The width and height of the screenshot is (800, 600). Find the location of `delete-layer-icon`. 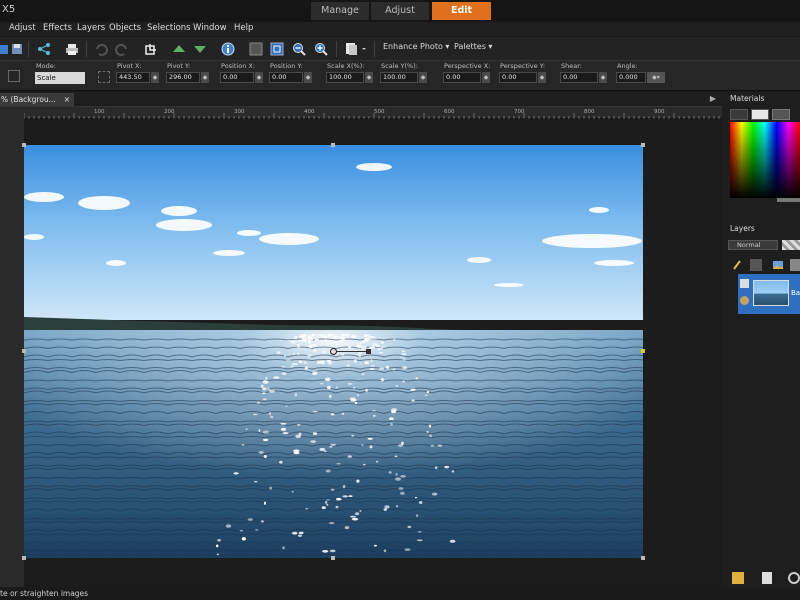

delete-layer-icon is located at coordinates (756, 265).